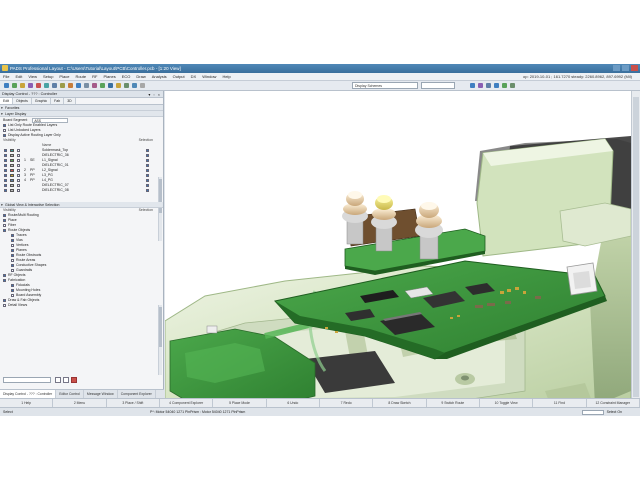 The width and height of the screenshot is (640, 480). I want to click on dock-tab: Component Explorer, so click(137, 394).